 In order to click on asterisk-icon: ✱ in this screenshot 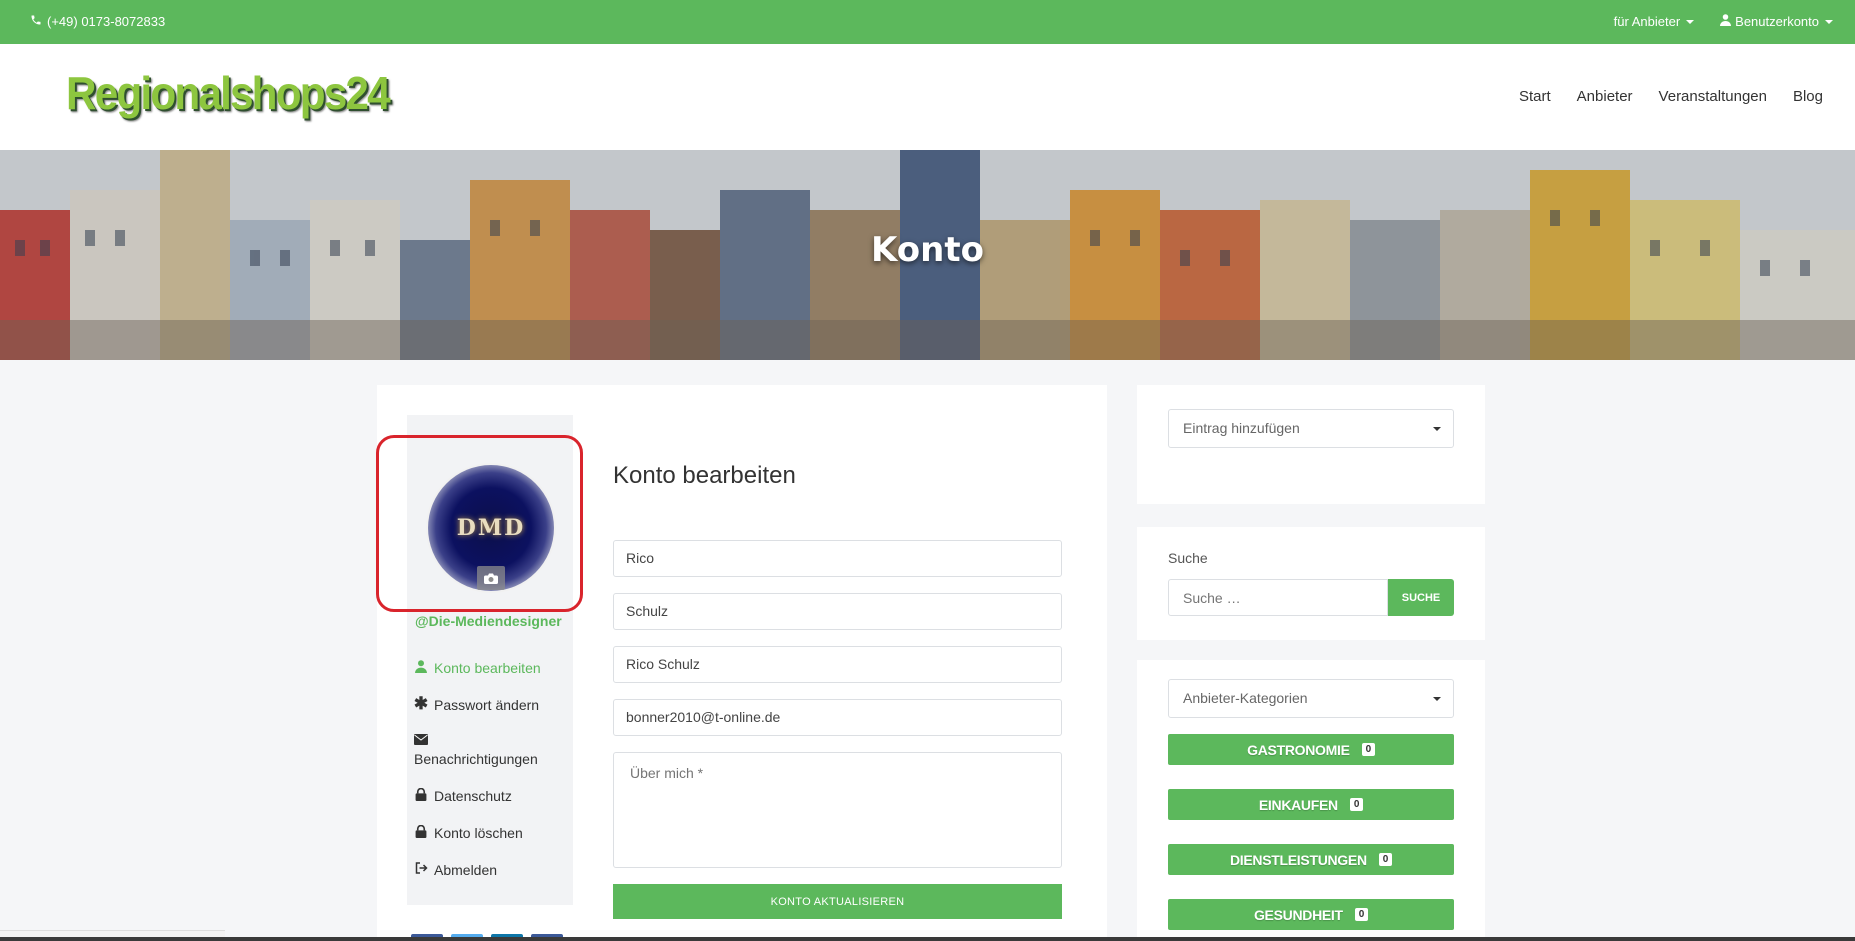, I will do `click(421, 703)`.